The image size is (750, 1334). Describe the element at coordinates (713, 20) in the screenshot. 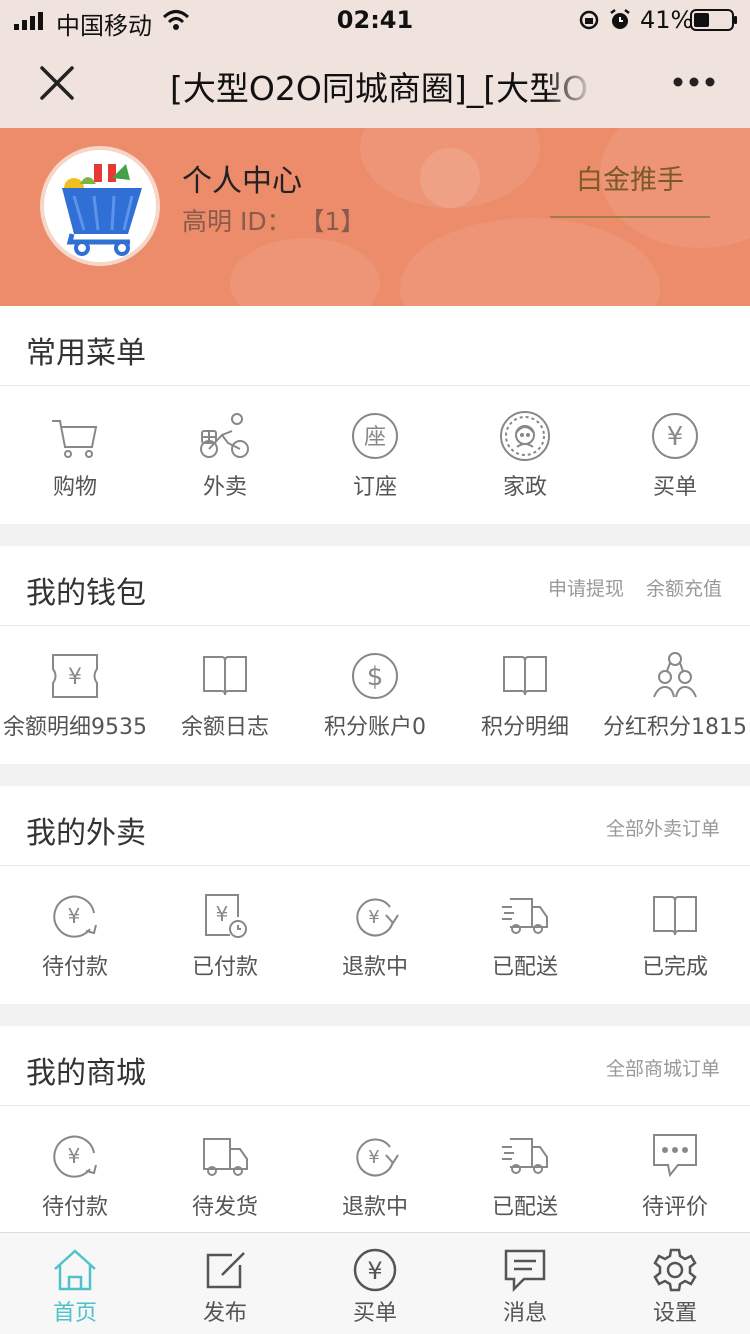

I see `battery-icon` at that location.